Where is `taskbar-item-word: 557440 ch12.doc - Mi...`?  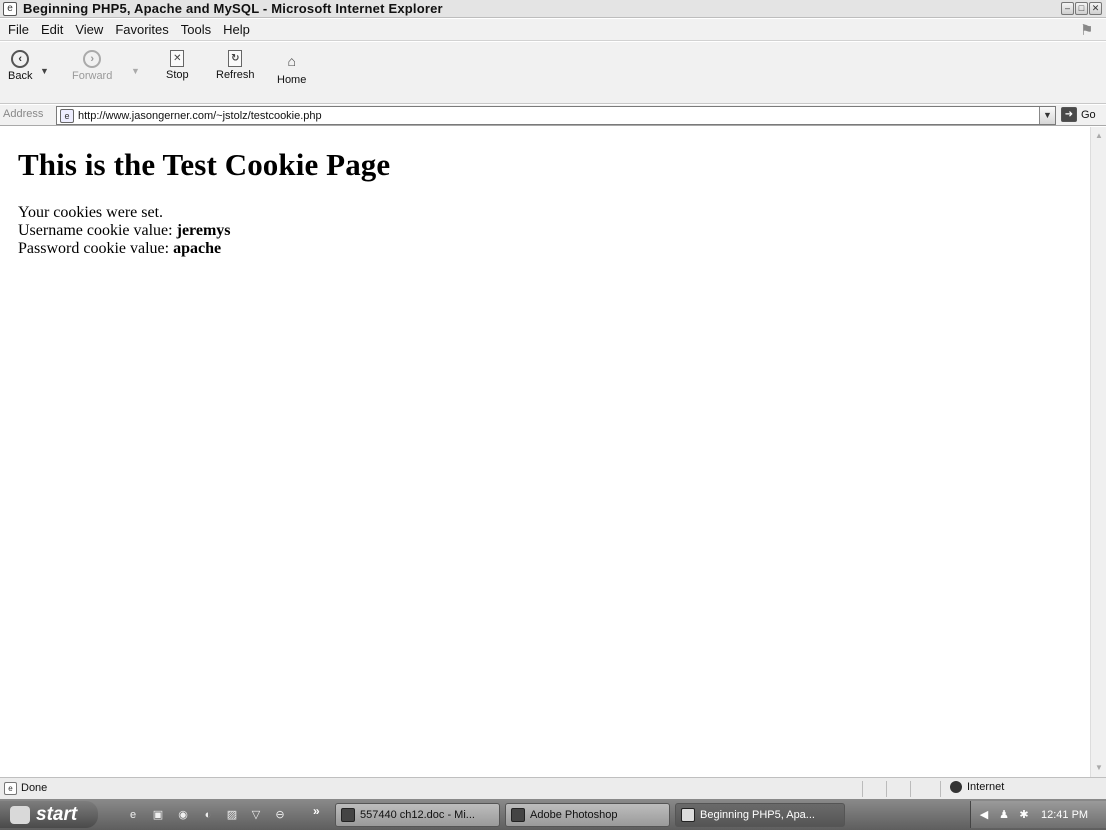 taskbar-item-word: 557440 ch12.doc - Mi... is located at coordinates (417, 815).